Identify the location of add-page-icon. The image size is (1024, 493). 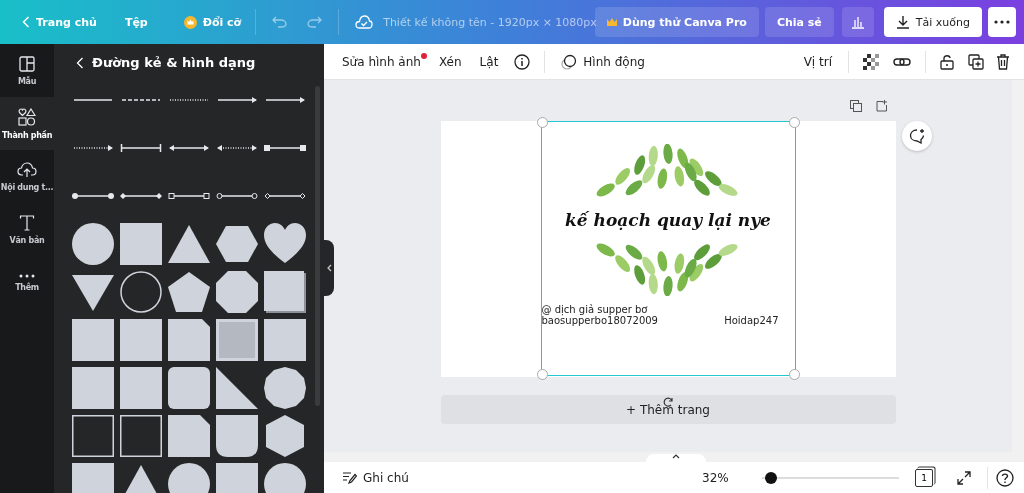
(882, 106).